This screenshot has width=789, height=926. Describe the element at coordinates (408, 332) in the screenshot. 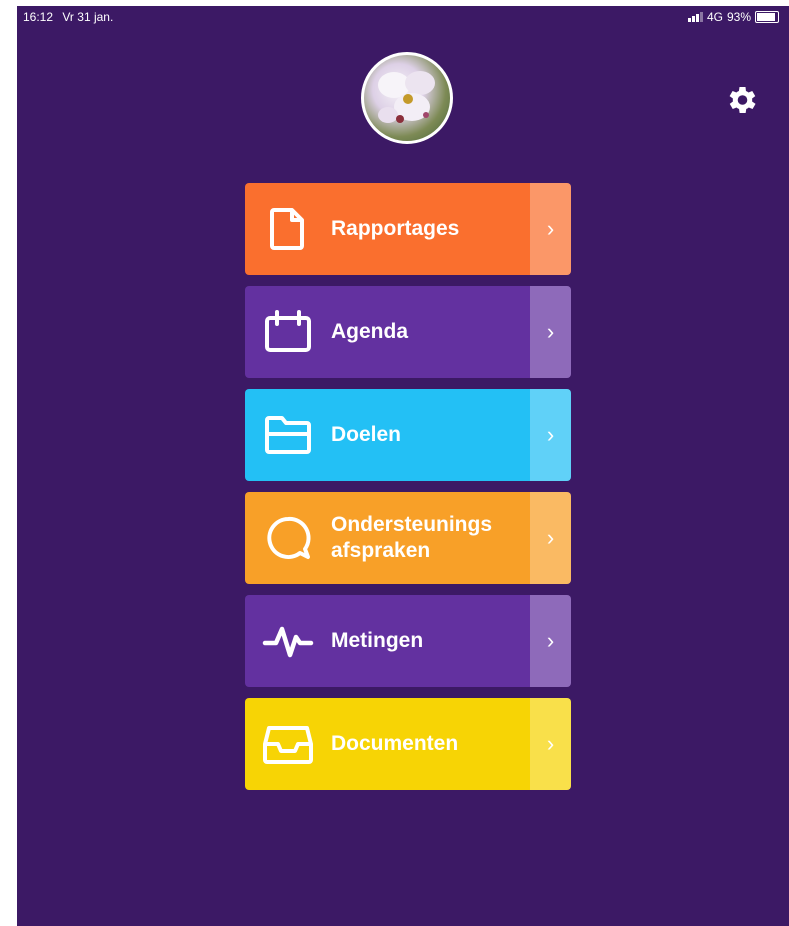

I see `menu-item-agenda: Agenda ›` at that location.